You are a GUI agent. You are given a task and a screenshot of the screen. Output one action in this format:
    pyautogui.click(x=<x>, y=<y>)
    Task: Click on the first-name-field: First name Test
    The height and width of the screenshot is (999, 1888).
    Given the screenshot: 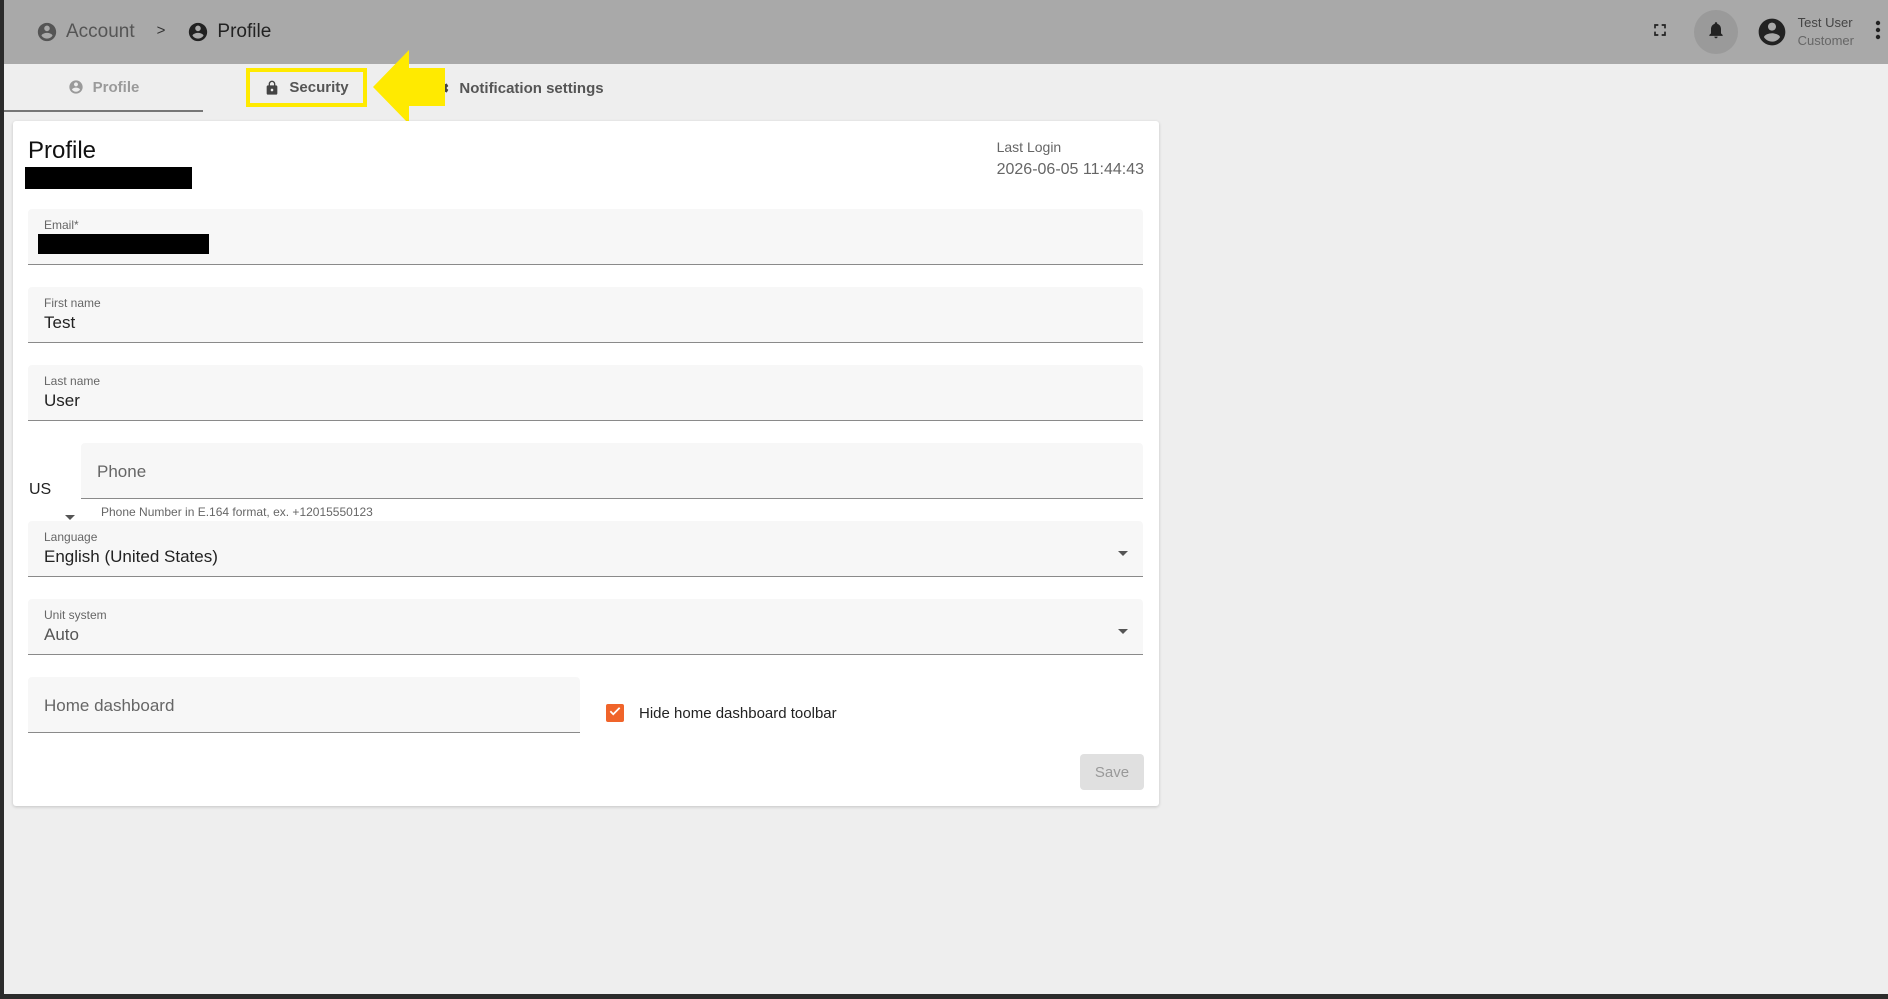 What is the action you would take?
    pyautogui.click(x=585, y=315)
    